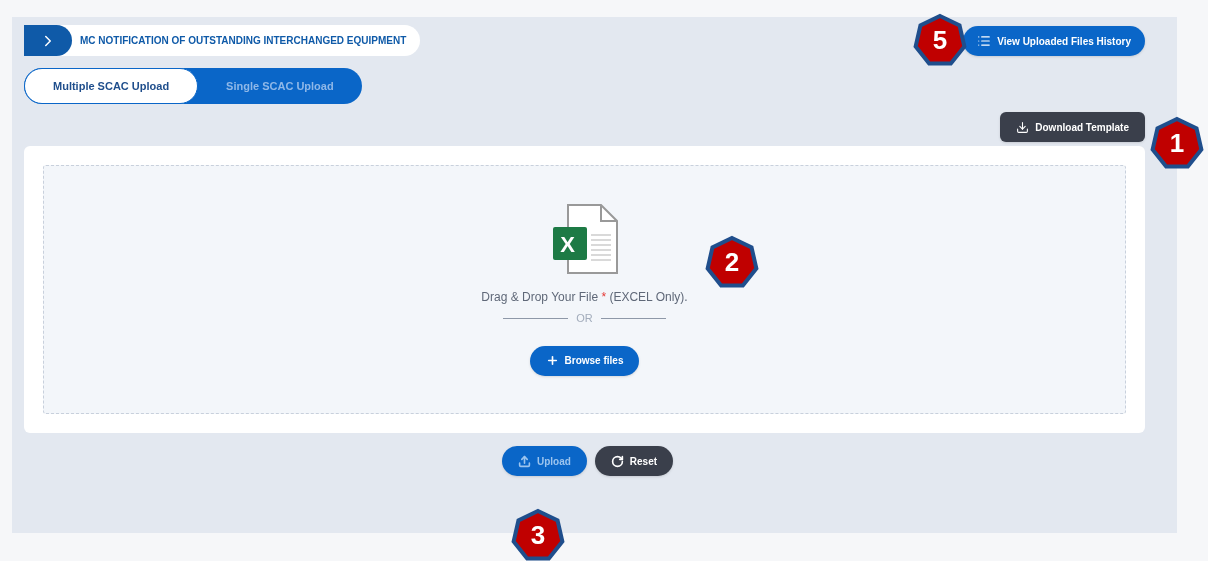  Describe the element at coordinates (48, 40) in the screenshot. I see `chevron-right-icon` at that location.